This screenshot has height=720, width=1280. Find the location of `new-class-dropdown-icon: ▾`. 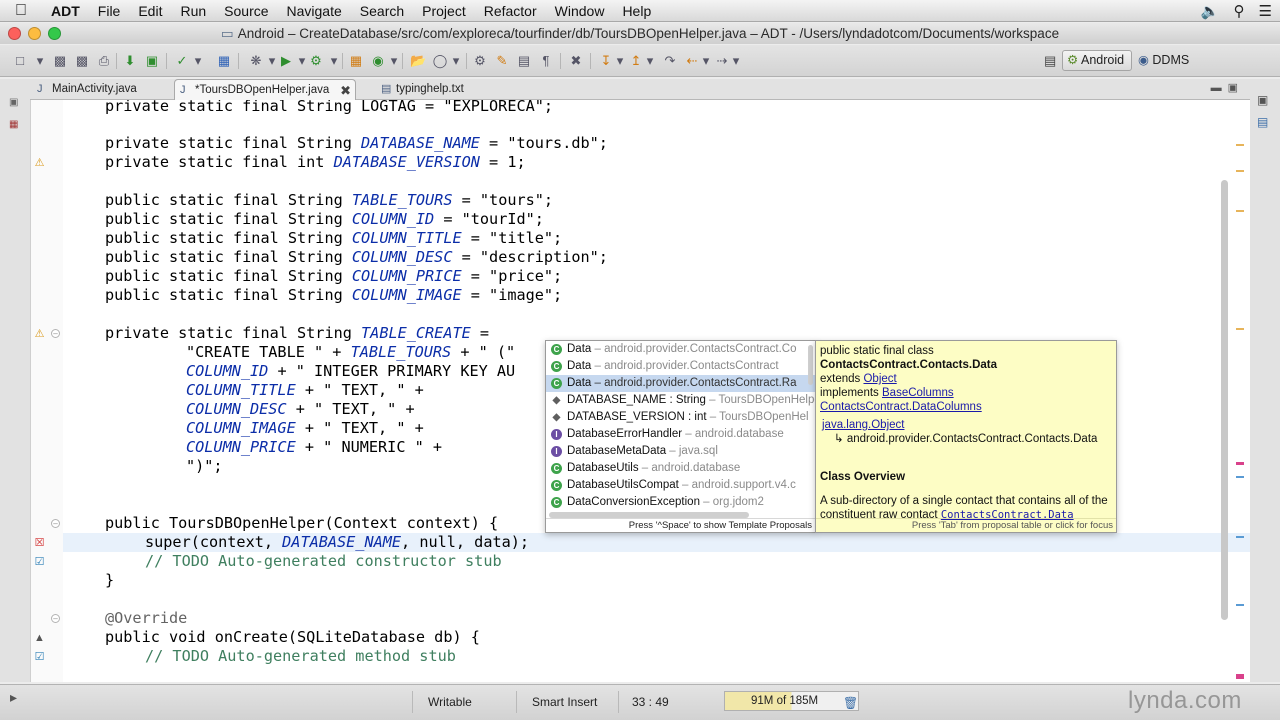

new-class-dropdown-icon: ▾ is located at coordinates (394, 61).